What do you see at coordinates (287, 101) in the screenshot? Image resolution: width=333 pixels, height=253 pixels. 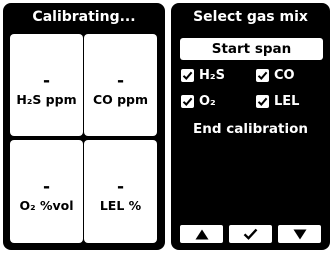 I see `lel-option-label: LEL` at bounding box center [287, 101].